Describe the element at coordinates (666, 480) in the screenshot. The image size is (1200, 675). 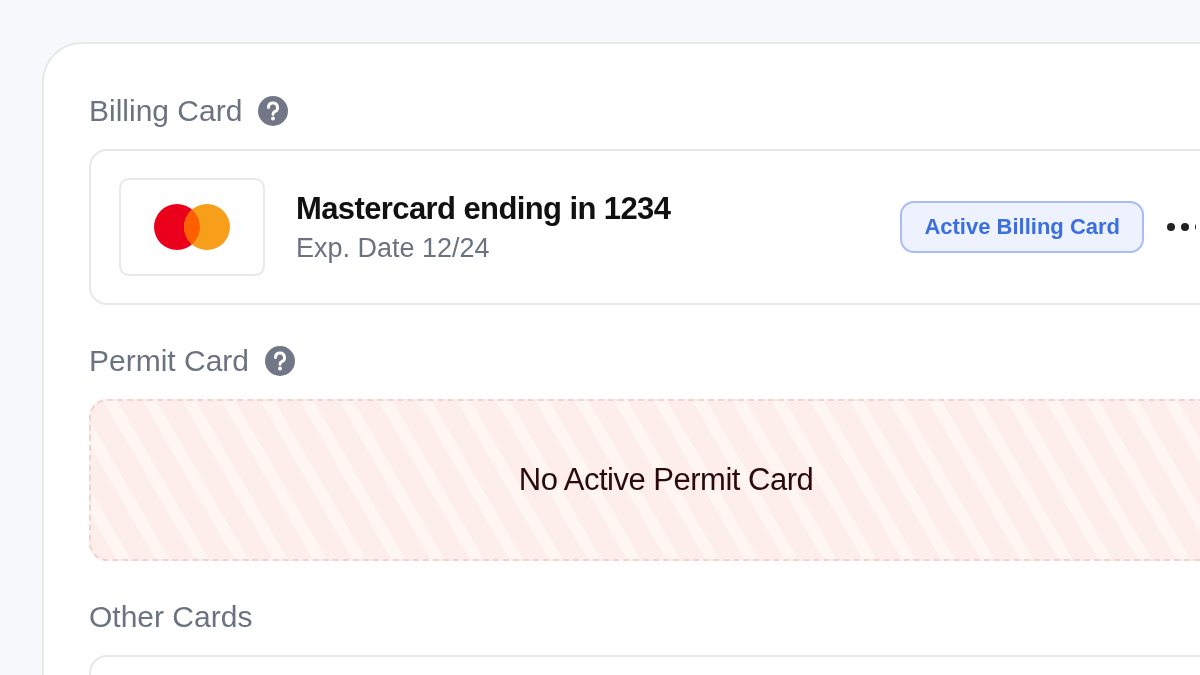
I see `empty-message: No Active Permit Card` at that location.